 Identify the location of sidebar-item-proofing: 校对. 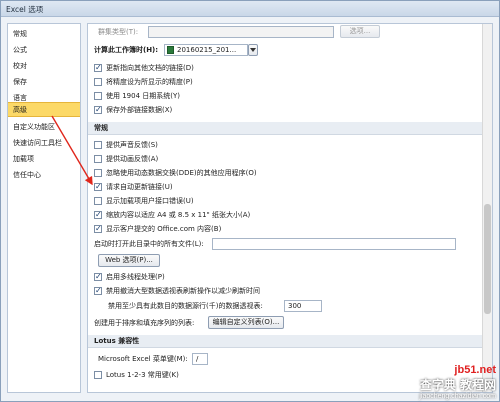
(44, 66).